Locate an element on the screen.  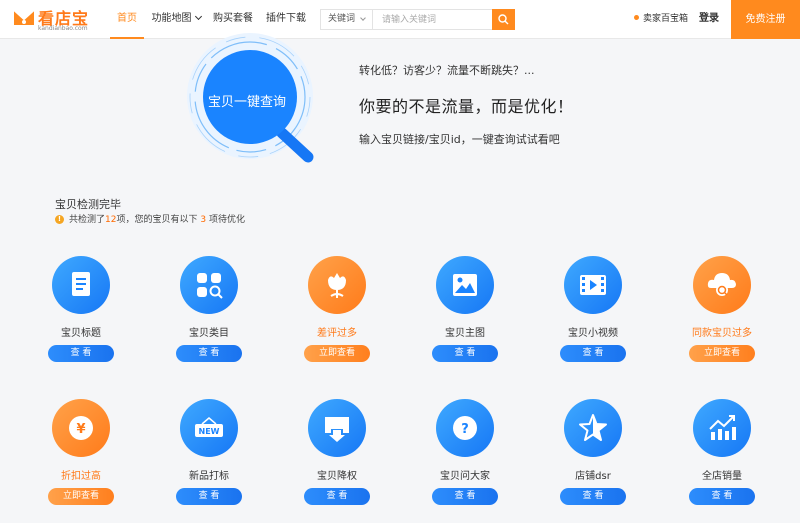
question-icon: ? is located at coordinates (465, 428).